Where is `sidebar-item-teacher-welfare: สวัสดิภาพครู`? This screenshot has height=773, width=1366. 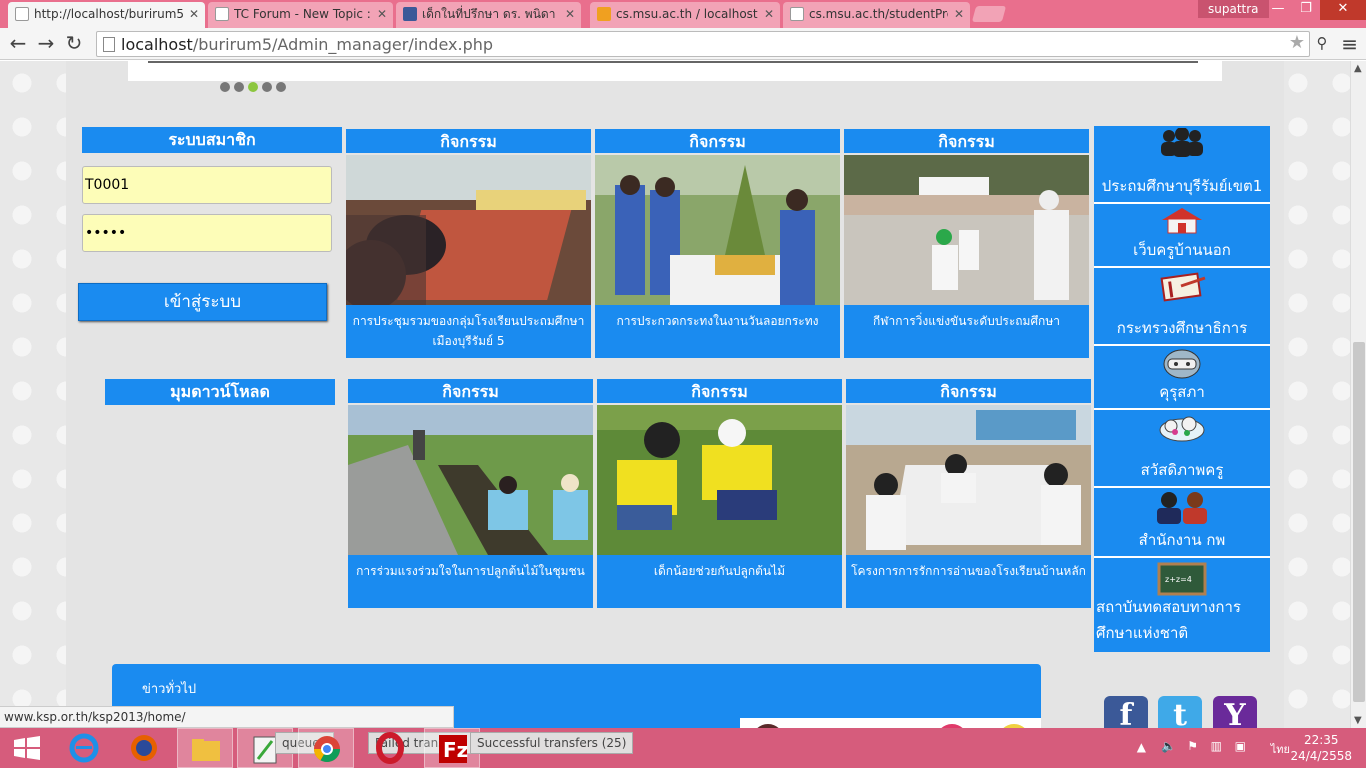
sidebar-item-teacher-welfare: สวัสดิภาพครู is located at coordinates (1182, 449).